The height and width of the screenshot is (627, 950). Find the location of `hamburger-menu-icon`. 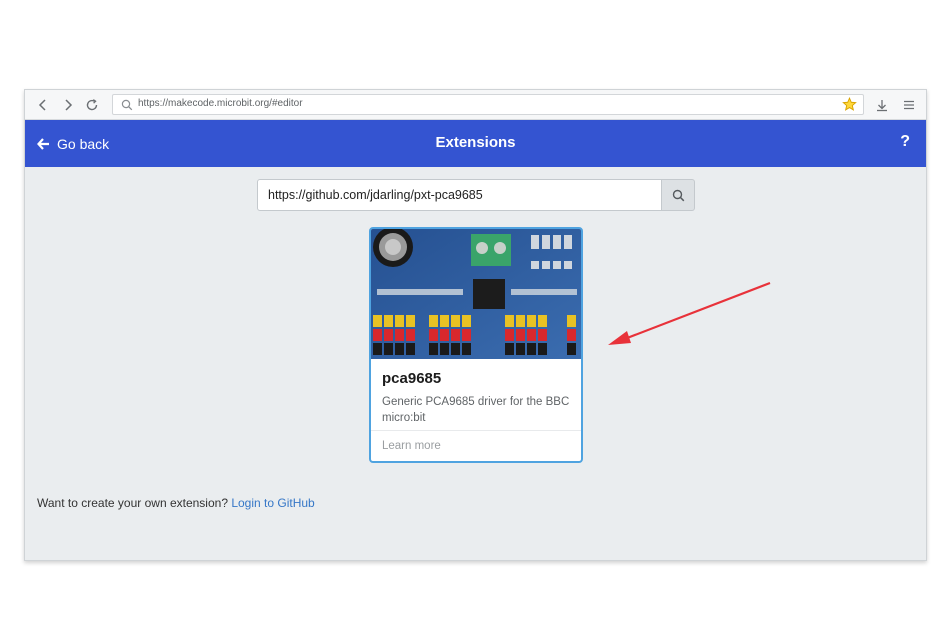

hamburger-menu-icon is located at coordinates (909, 105).